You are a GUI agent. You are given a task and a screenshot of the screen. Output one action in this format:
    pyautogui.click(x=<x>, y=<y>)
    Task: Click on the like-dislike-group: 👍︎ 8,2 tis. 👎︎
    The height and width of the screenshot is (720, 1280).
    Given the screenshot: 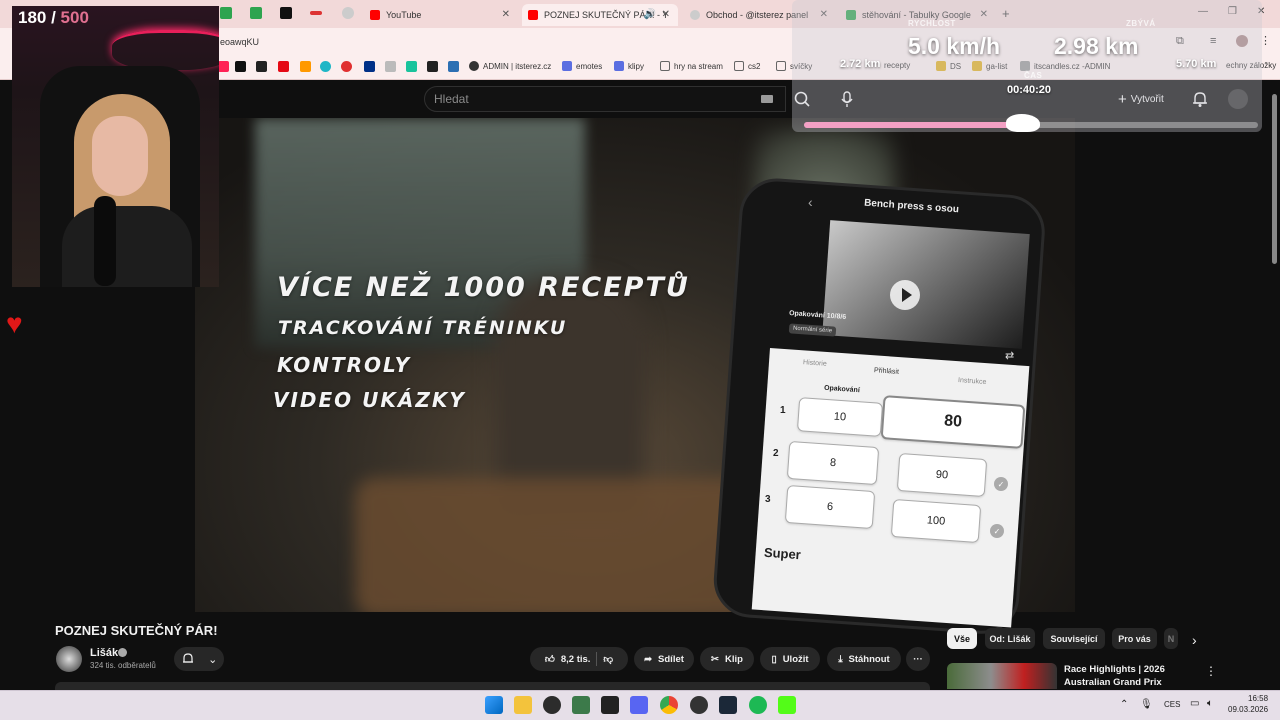 What is the action you would take?
    pyautogui.click(x=579, y=659)
    